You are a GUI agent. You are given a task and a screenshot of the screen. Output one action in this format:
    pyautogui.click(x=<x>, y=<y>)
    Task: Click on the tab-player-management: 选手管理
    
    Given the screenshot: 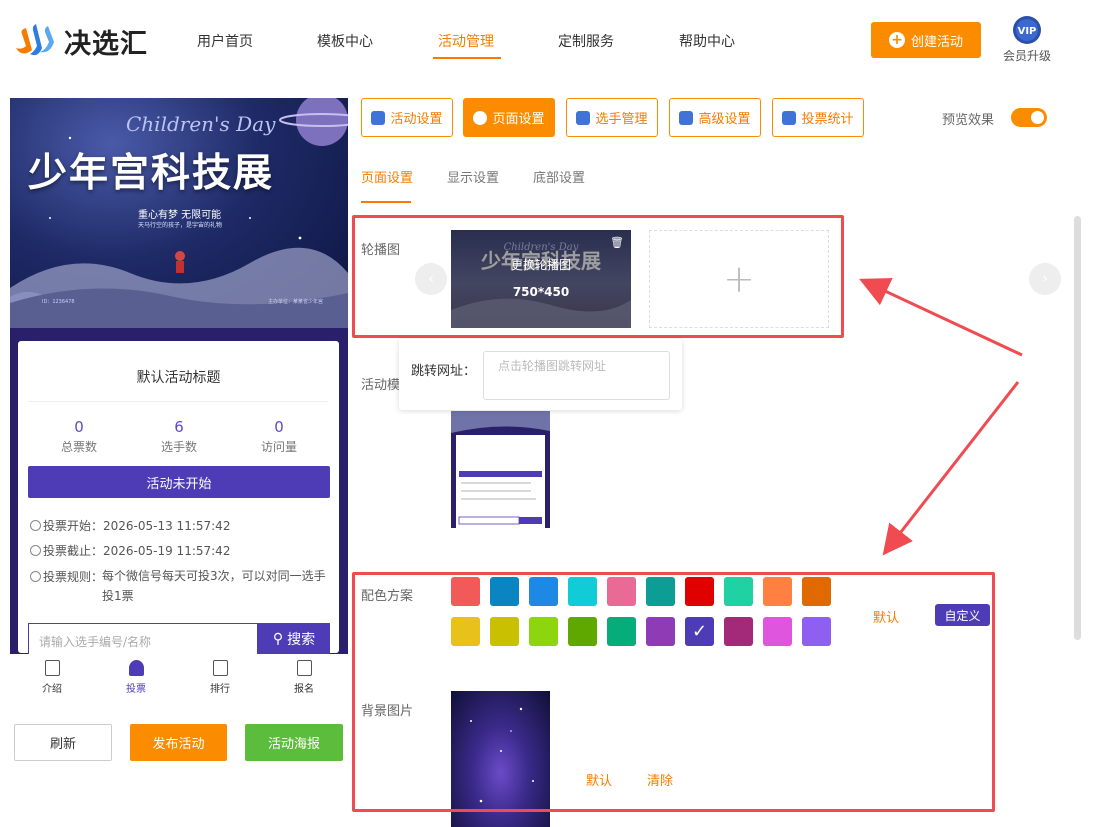 What is the action you would take?
    pyautogui.click(x=612, y=117)
    